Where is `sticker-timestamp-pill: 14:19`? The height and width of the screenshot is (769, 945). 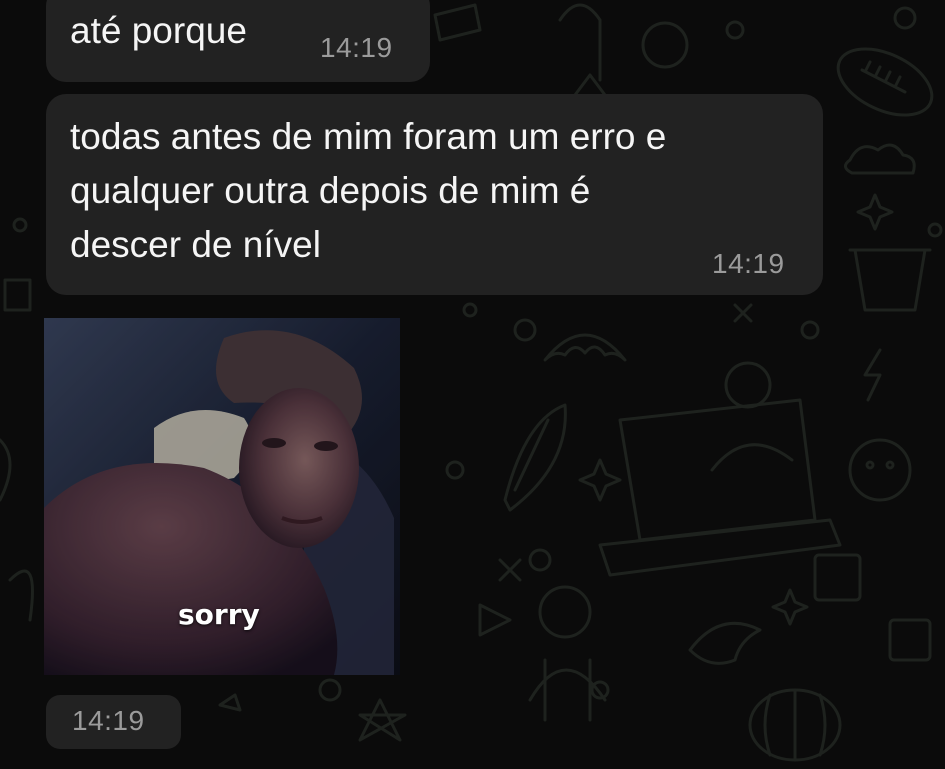
sticker-timestamp-pill: 14:19 is located at coordinates (113, 722).